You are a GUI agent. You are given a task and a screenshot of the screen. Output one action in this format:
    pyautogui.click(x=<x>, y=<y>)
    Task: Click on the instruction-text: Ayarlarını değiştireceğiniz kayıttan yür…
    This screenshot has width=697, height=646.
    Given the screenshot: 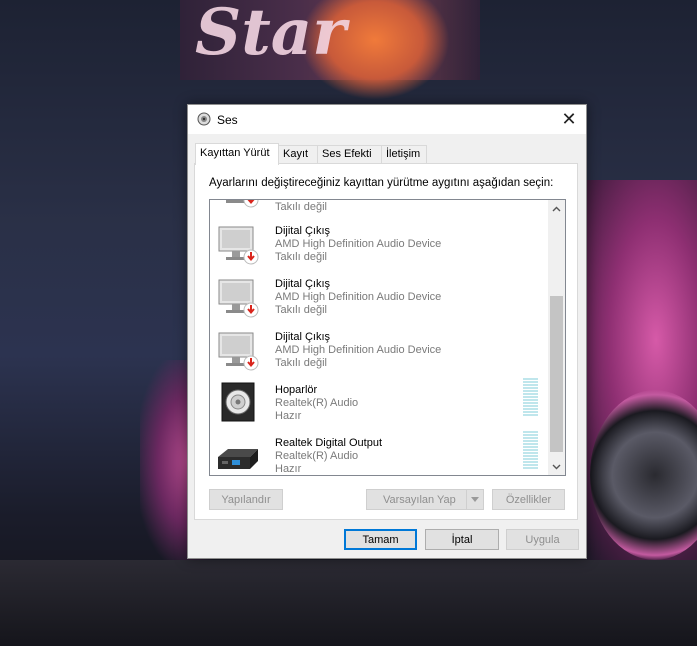 What is the action you would take?
    pyautogui.click(x=381, y=183)
    